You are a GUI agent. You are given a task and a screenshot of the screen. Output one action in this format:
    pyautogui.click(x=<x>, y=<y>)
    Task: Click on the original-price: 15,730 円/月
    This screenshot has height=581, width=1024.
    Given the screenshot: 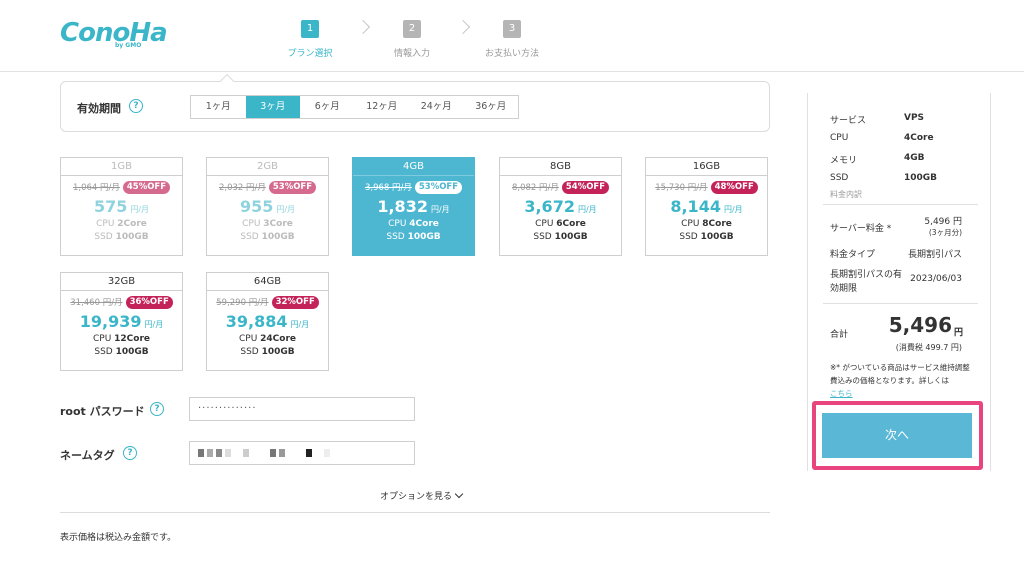 What is the action you would take?
    pyautogui.click(x=681, y=188)
    